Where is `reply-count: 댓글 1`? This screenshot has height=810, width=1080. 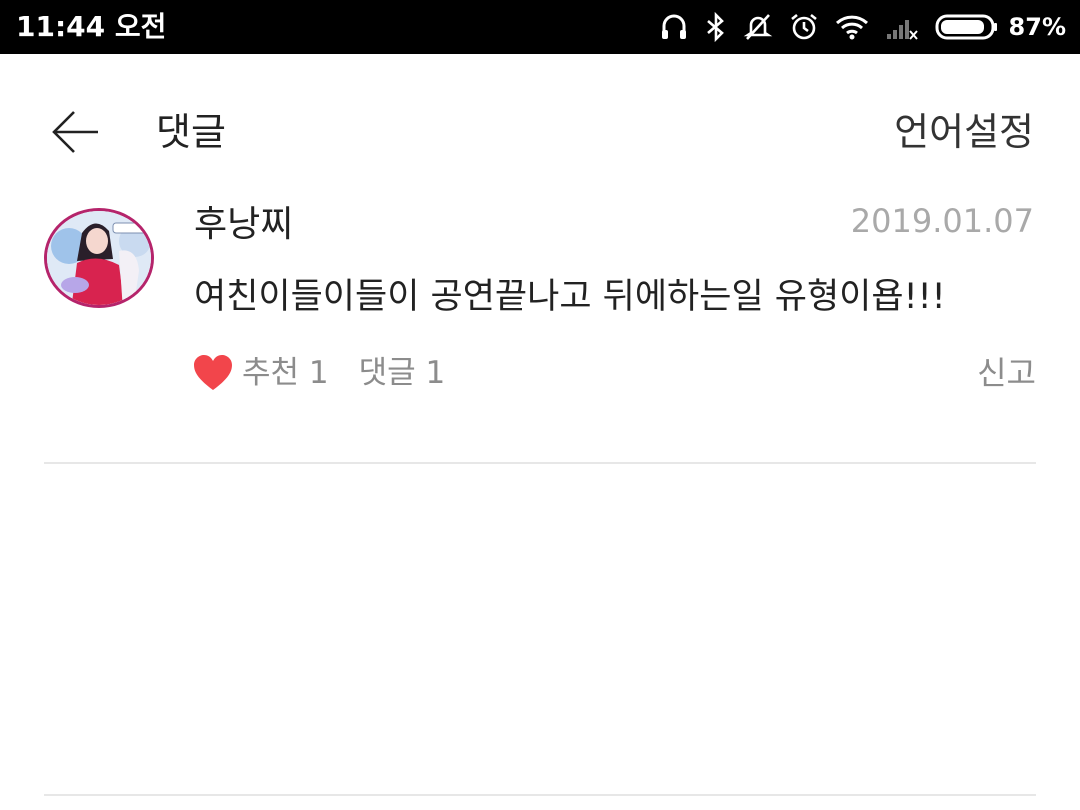
reply-count: 댓글 1 is located at coordinates (402, 373).